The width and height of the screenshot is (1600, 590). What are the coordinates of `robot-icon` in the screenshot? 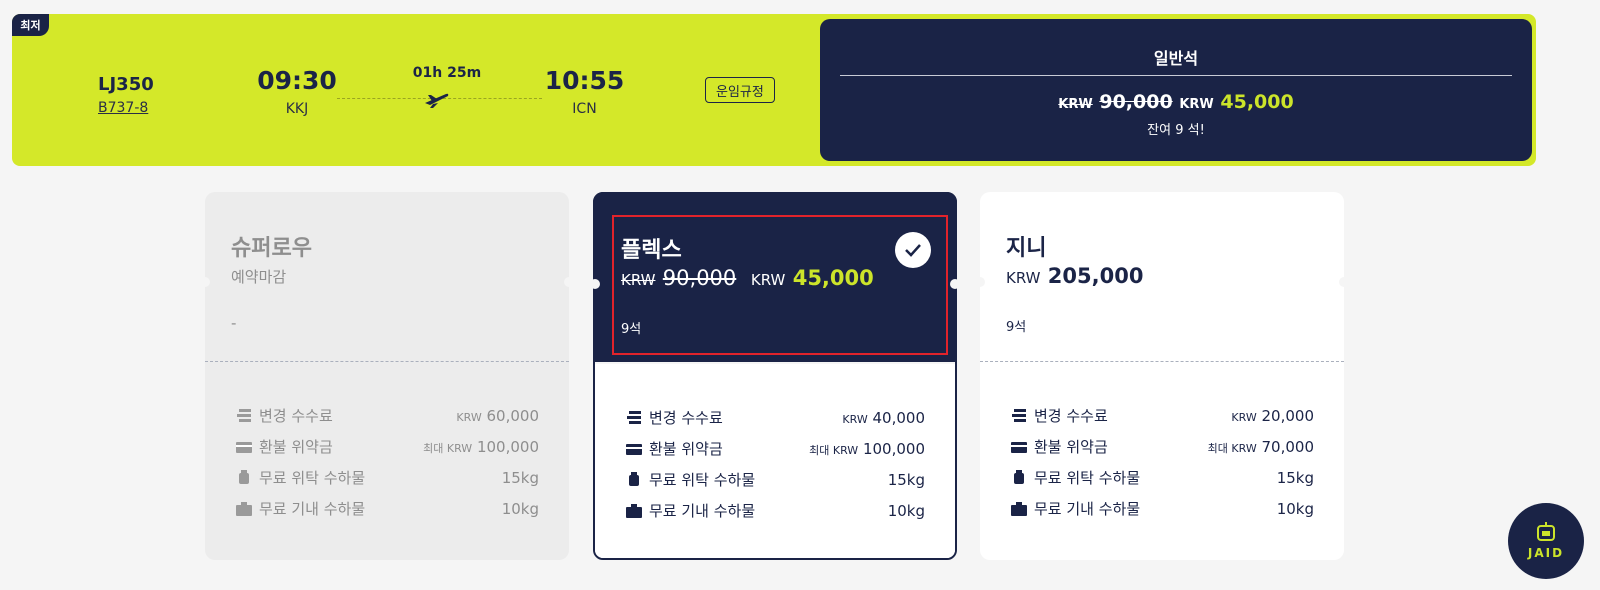 It's located at (1546, 531).